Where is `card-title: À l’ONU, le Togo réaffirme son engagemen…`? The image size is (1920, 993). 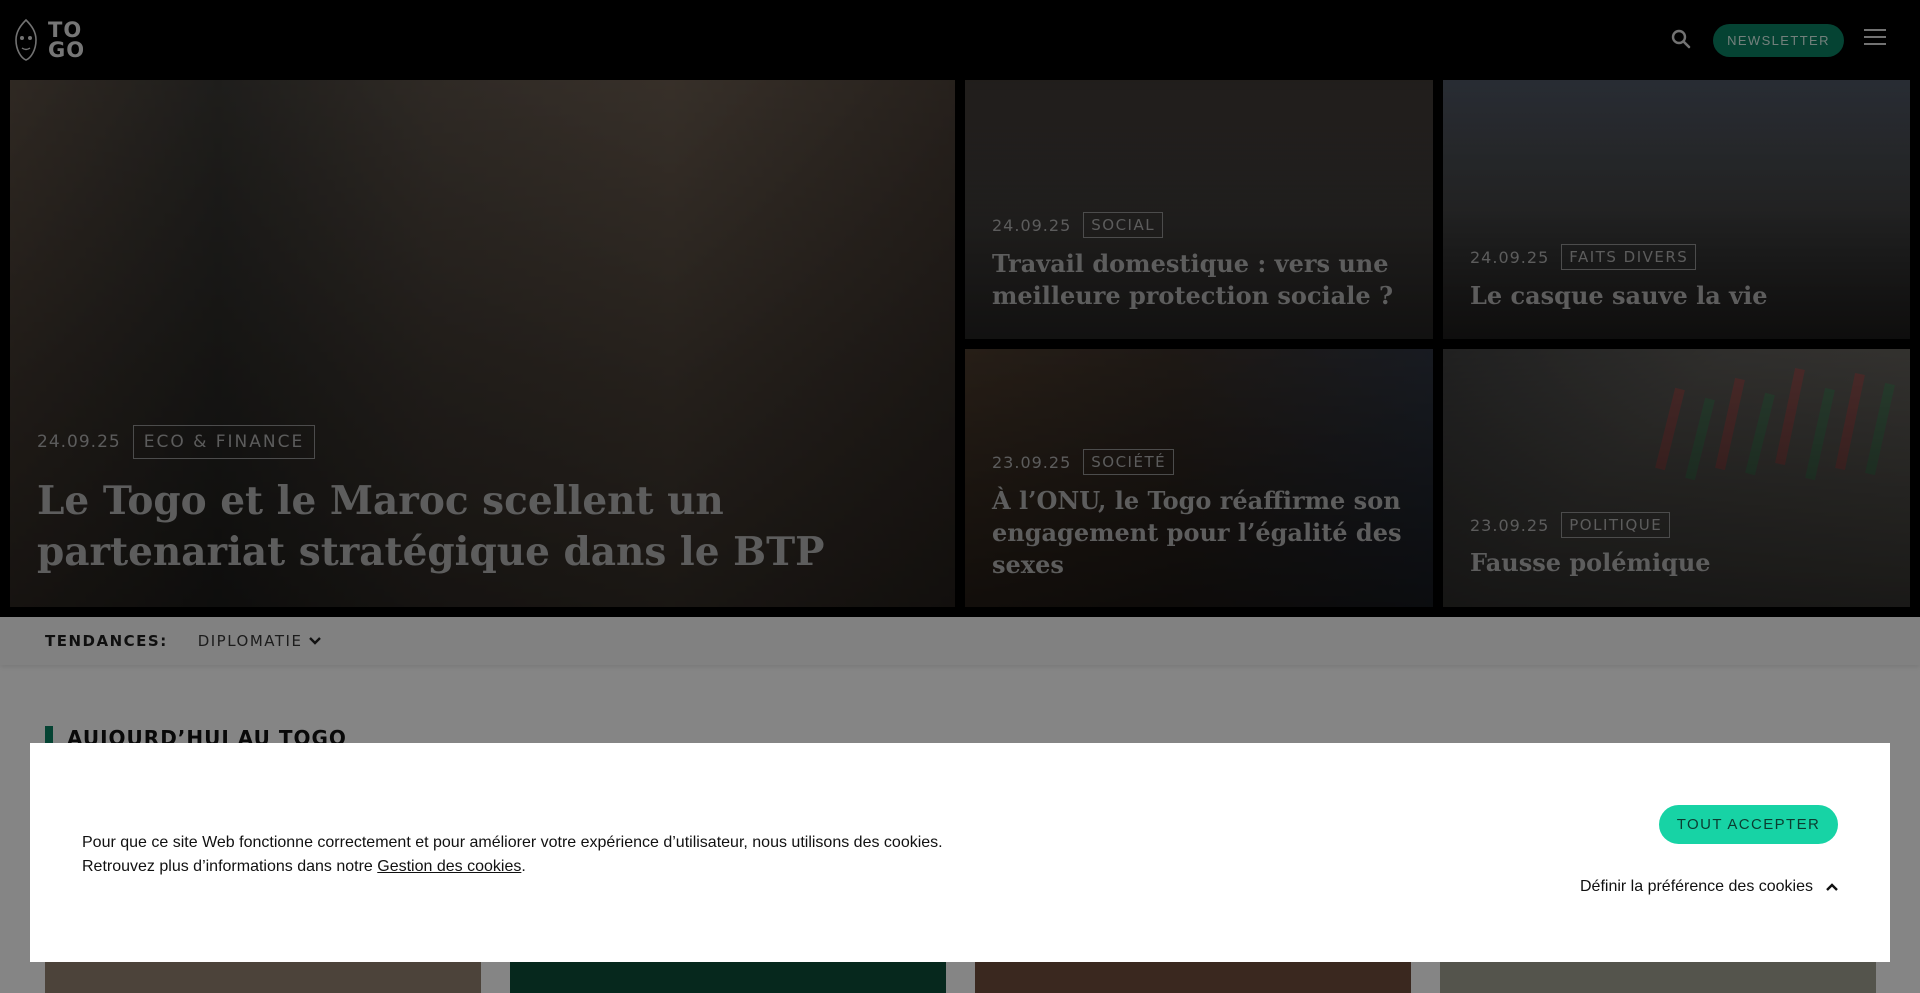
card-title: À l’ONU, le Togo réaffirme son engagemen… is located at coordinates (1207, 533).